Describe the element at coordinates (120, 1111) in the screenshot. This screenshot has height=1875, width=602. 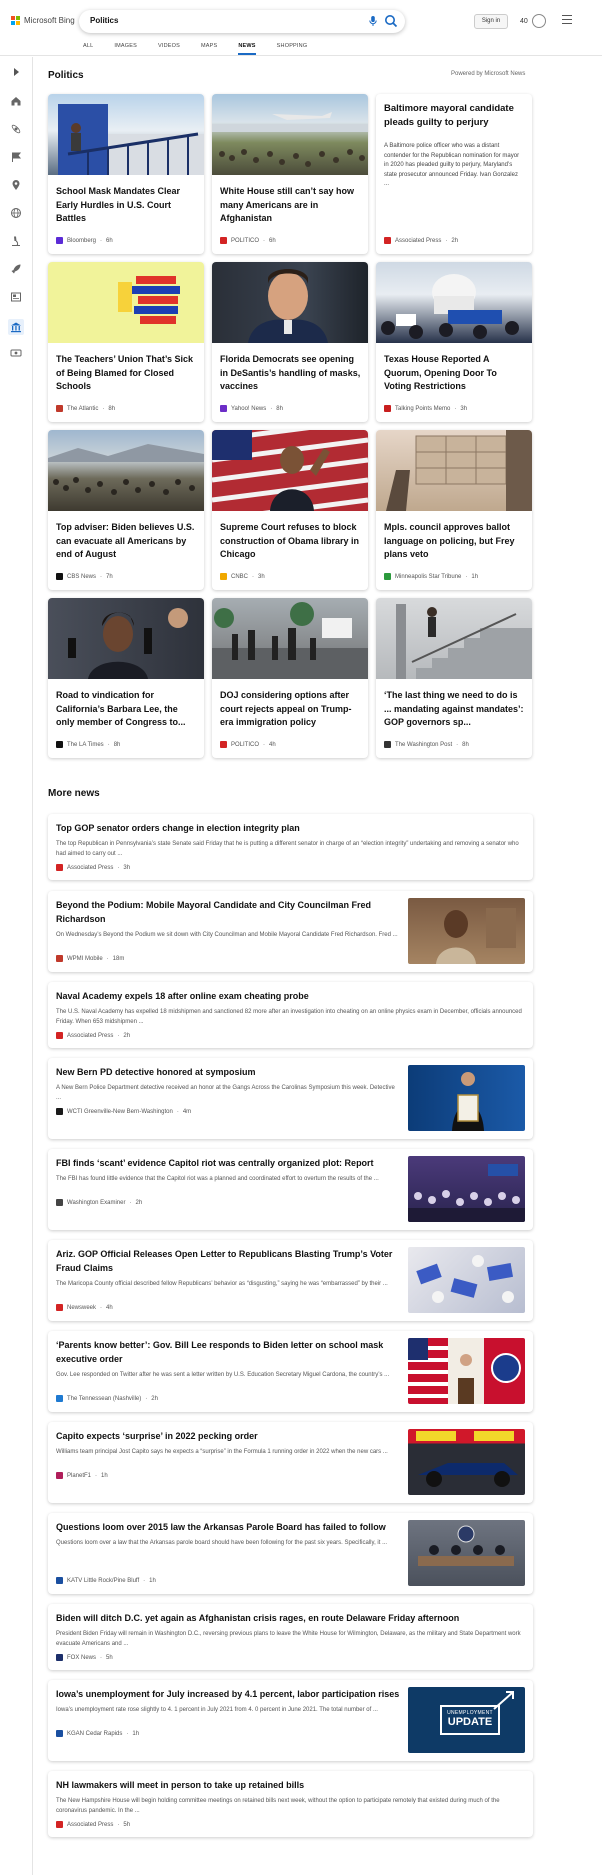
I see `source-name: WCTI Greenville-New Bern-Washington` at that location.